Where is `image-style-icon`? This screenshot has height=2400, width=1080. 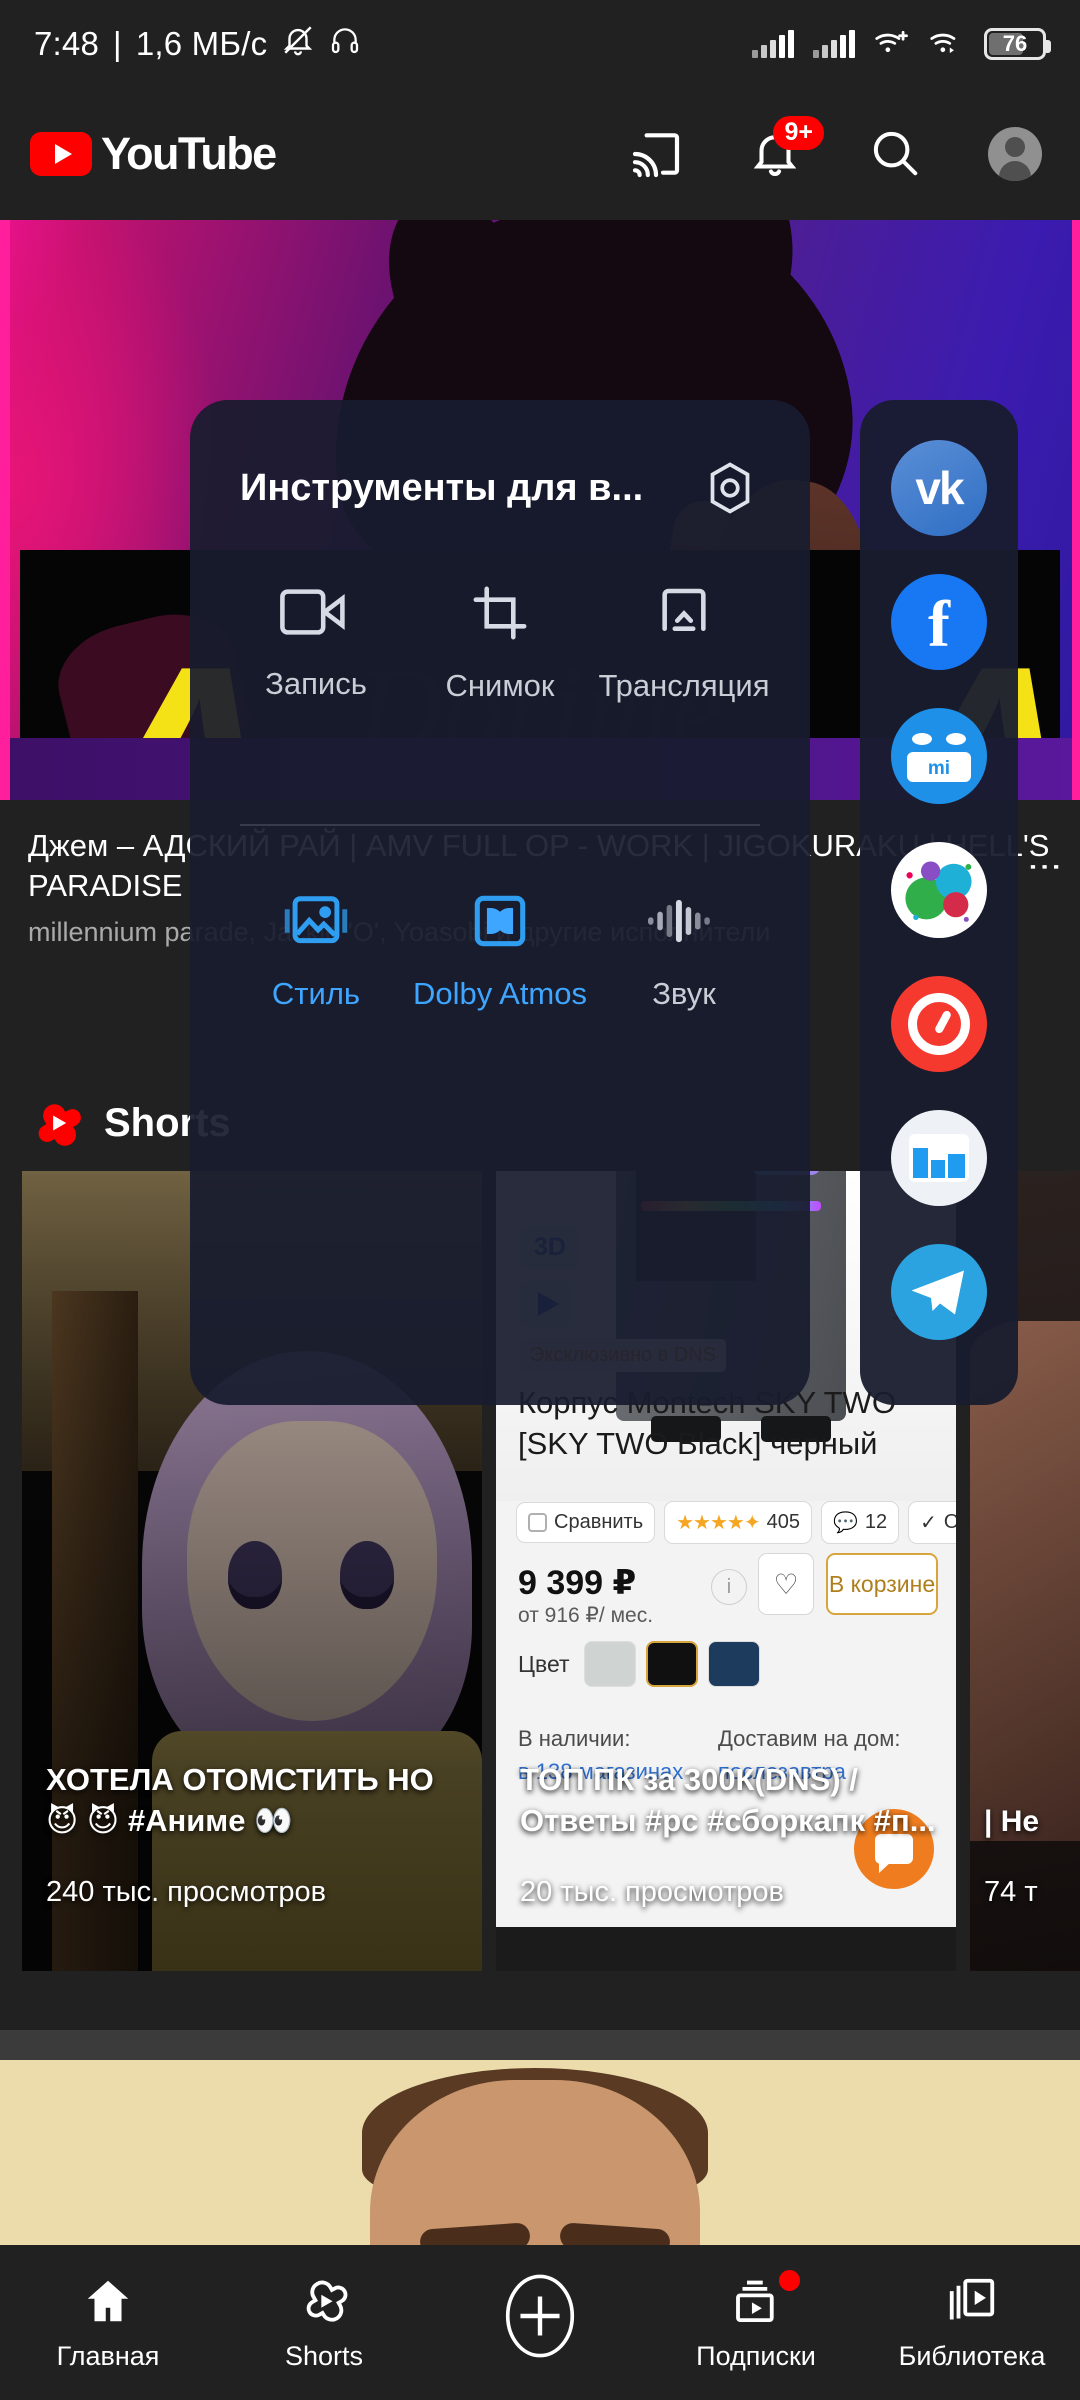
image-style-icon is located at coordinates (316, 920).